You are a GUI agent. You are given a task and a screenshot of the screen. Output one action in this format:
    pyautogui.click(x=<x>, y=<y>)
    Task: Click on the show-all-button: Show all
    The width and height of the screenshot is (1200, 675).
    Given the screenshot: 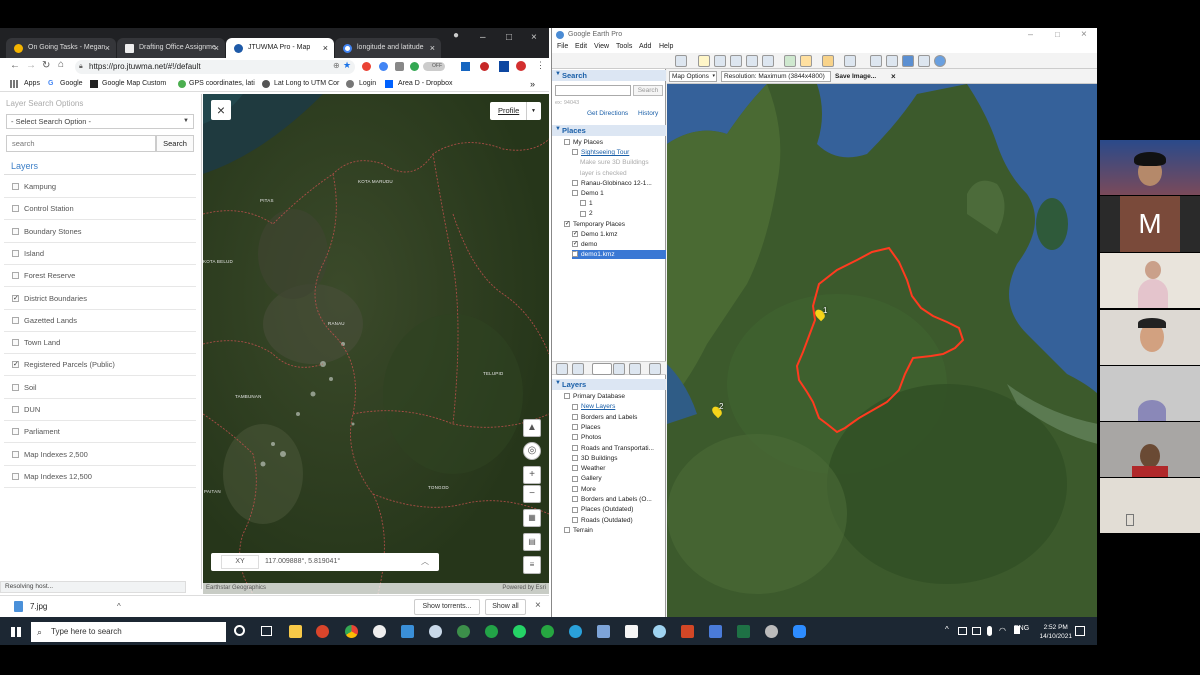 What is the action you would take?
    pyautogui.click(x=505, y=607)
    